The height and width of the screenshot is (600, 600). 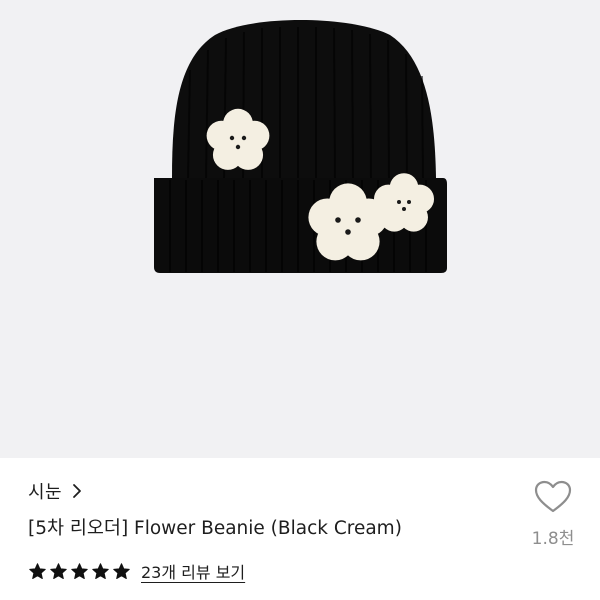 I want to click on rating-stars, so click(x=79, y=571).